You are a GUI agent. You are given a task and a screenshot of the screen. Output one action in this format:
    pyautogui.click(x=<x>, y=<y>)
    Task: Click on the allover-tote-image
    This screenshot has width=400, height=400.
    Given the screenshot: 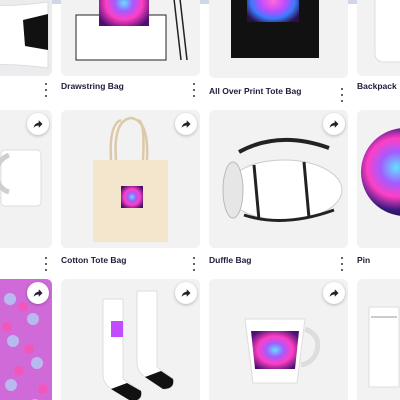 What is the action you would take?
    pyautogui.click(x=278, y=39)
    